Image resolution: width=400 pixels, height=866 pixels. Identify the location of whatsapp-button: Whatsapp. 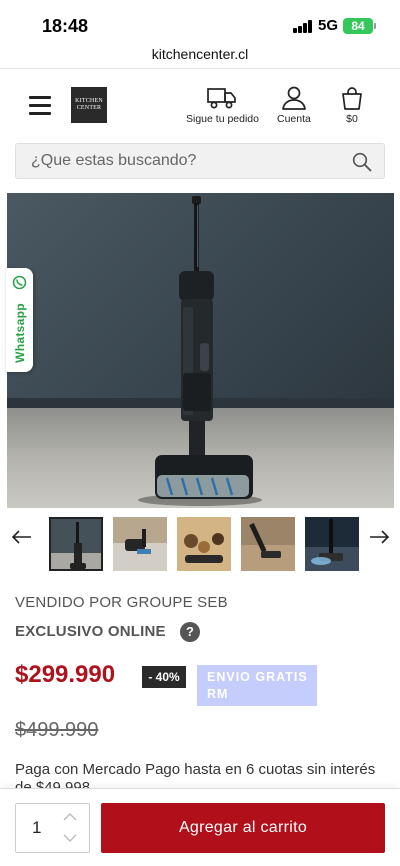
(19, 320).